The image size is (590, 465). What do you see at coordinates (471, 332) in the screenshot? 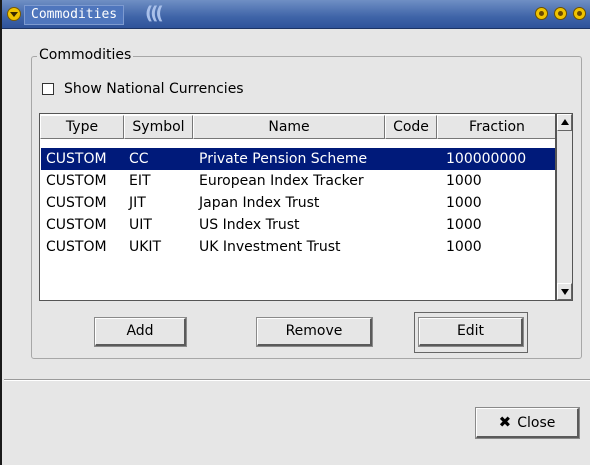
I see `edit-button: Edit` at bounding box center [471, 332].